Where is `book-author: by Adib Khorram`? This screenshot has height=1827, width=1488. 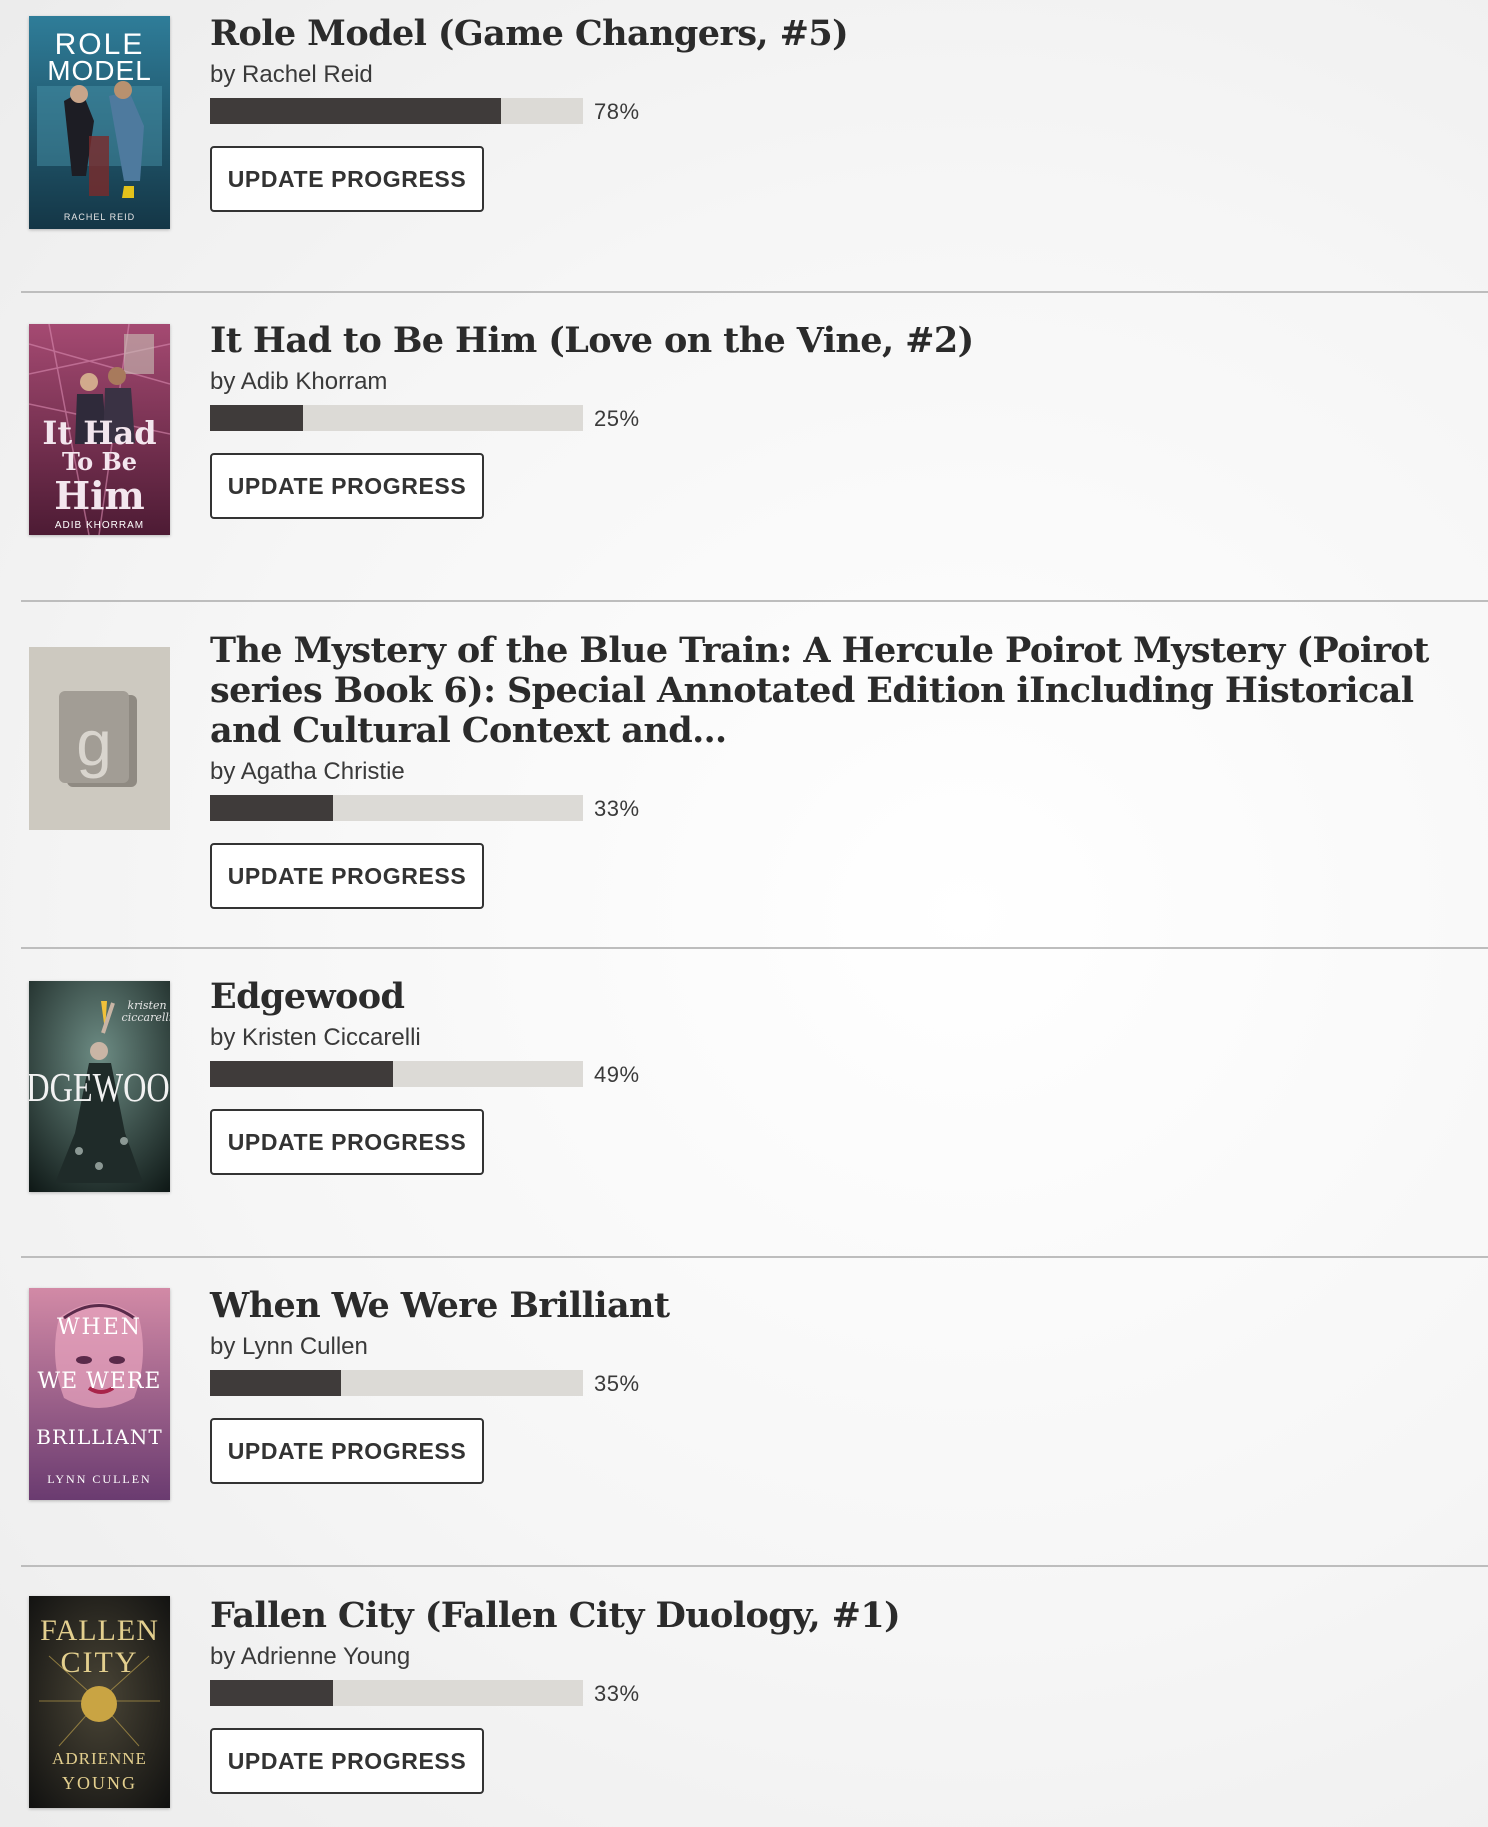
book-author: by Adib Khorram is located at coordinates (834, 382).